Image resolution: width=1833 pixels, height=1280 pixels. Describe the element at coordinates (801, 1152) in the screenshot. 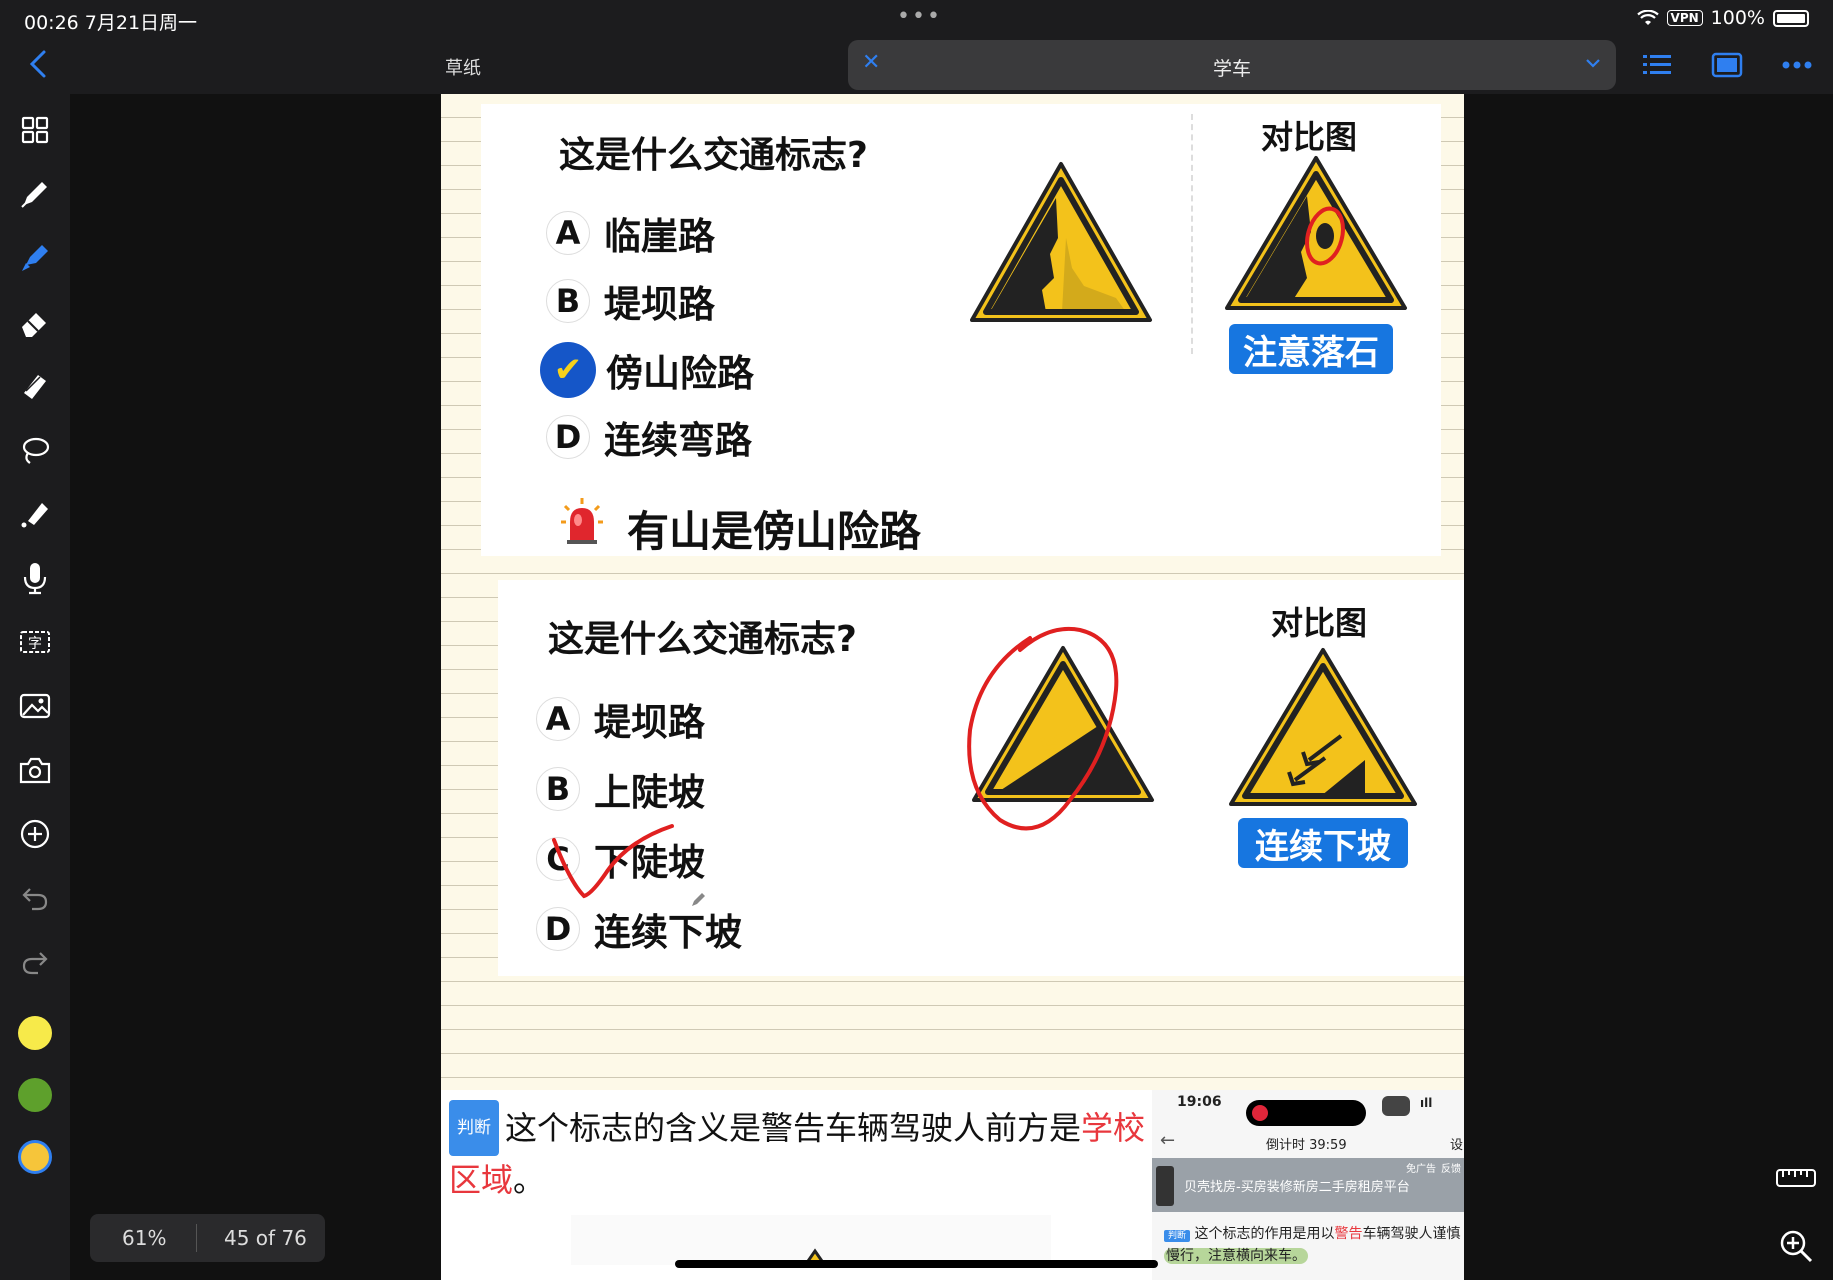

I see `question-3-text: 判断 这个标志的含义是警告车辆驾驶人前方是学校区域。` at that location.